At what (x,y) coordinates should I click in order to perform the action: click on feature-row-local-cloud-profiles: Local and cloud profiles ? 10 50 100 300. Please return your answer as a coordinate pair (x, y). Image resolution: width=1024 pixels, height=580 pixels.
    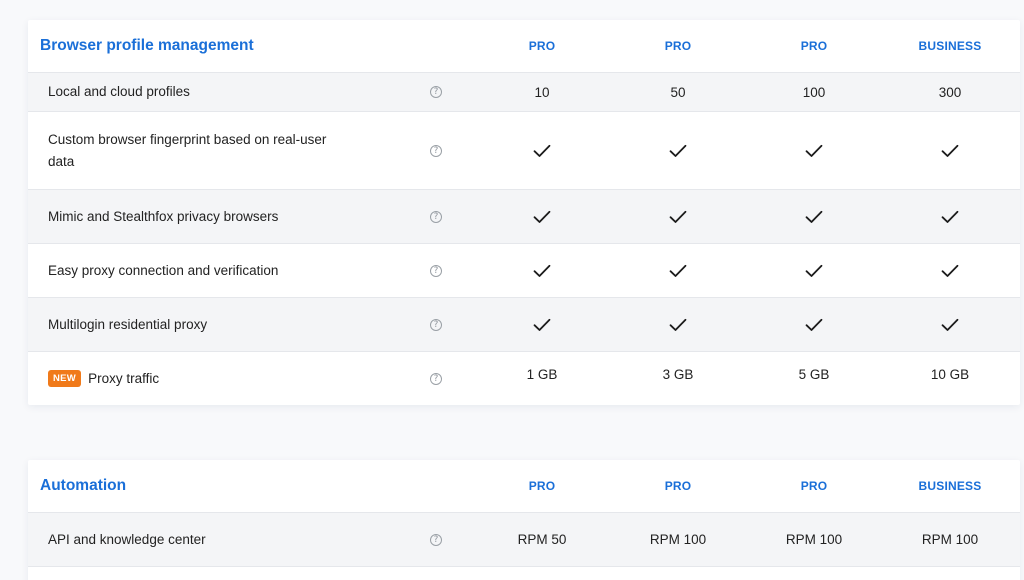
    Looking at the image, I should click on (524, 92).